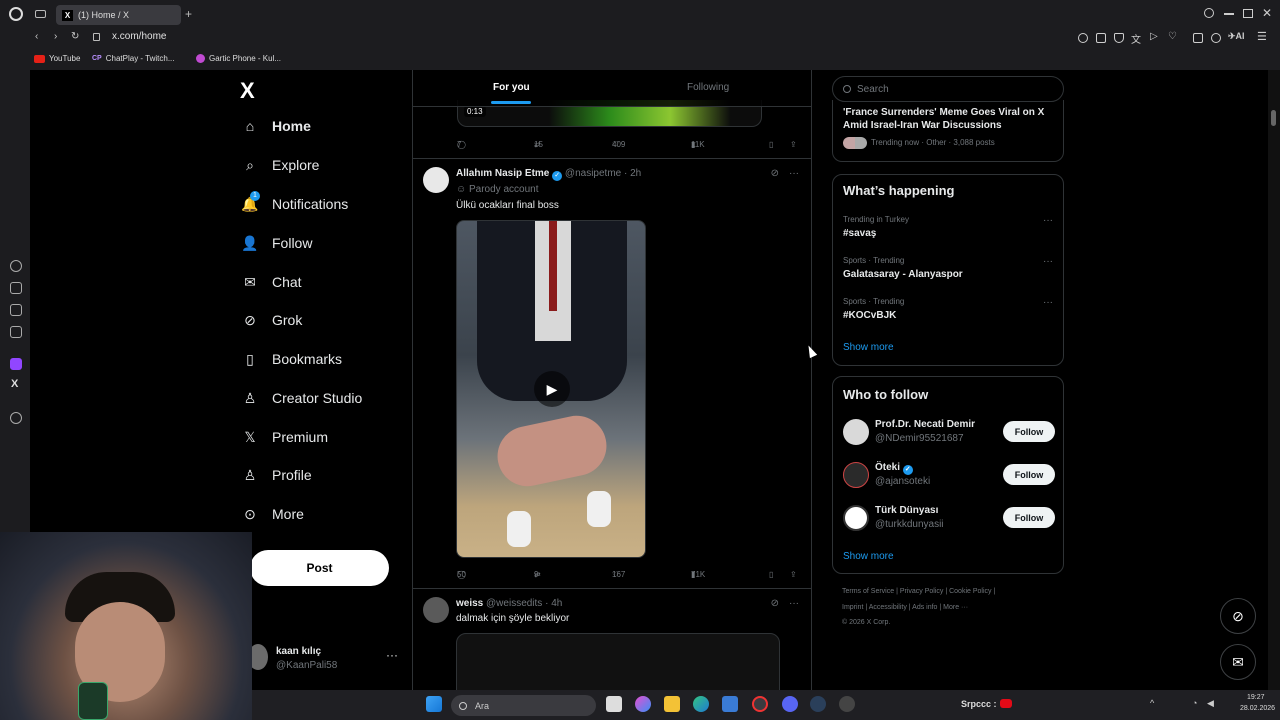 This screenshot has height=720, width=1280. Describe the element at coordinates (294, 201) in the screenshot. I see `nav-item-notifications: 🔔 1 Notifications` at that location.